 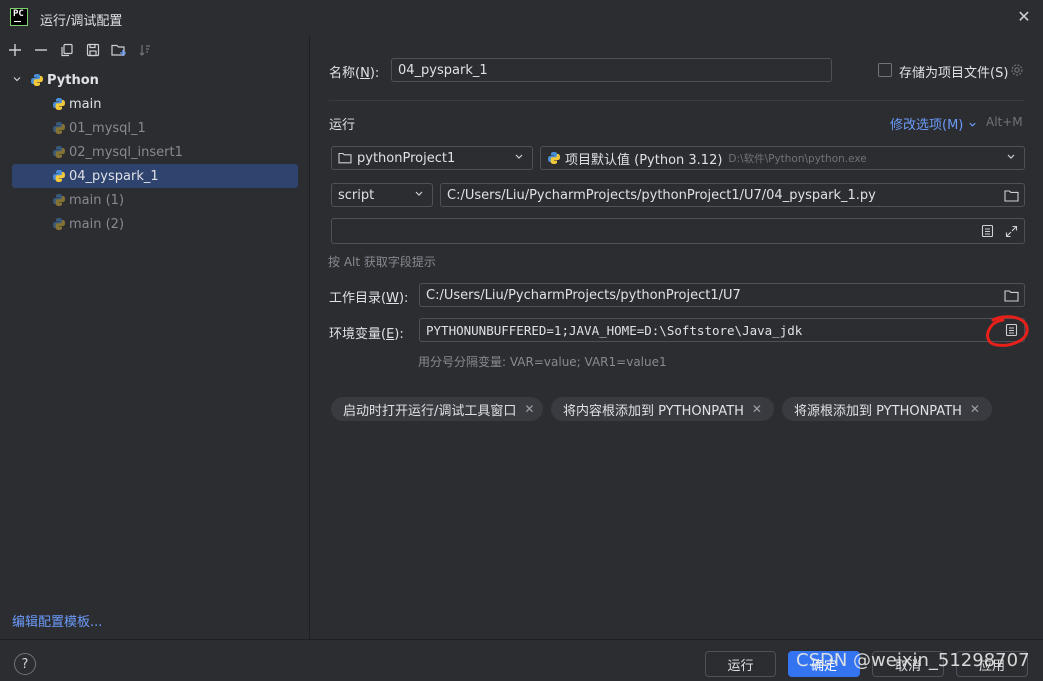 What do you see at coordinates (611, 70) in the screenshot?
I see `name-input: 04_pyspark_1` at bounding box center [611, 70].